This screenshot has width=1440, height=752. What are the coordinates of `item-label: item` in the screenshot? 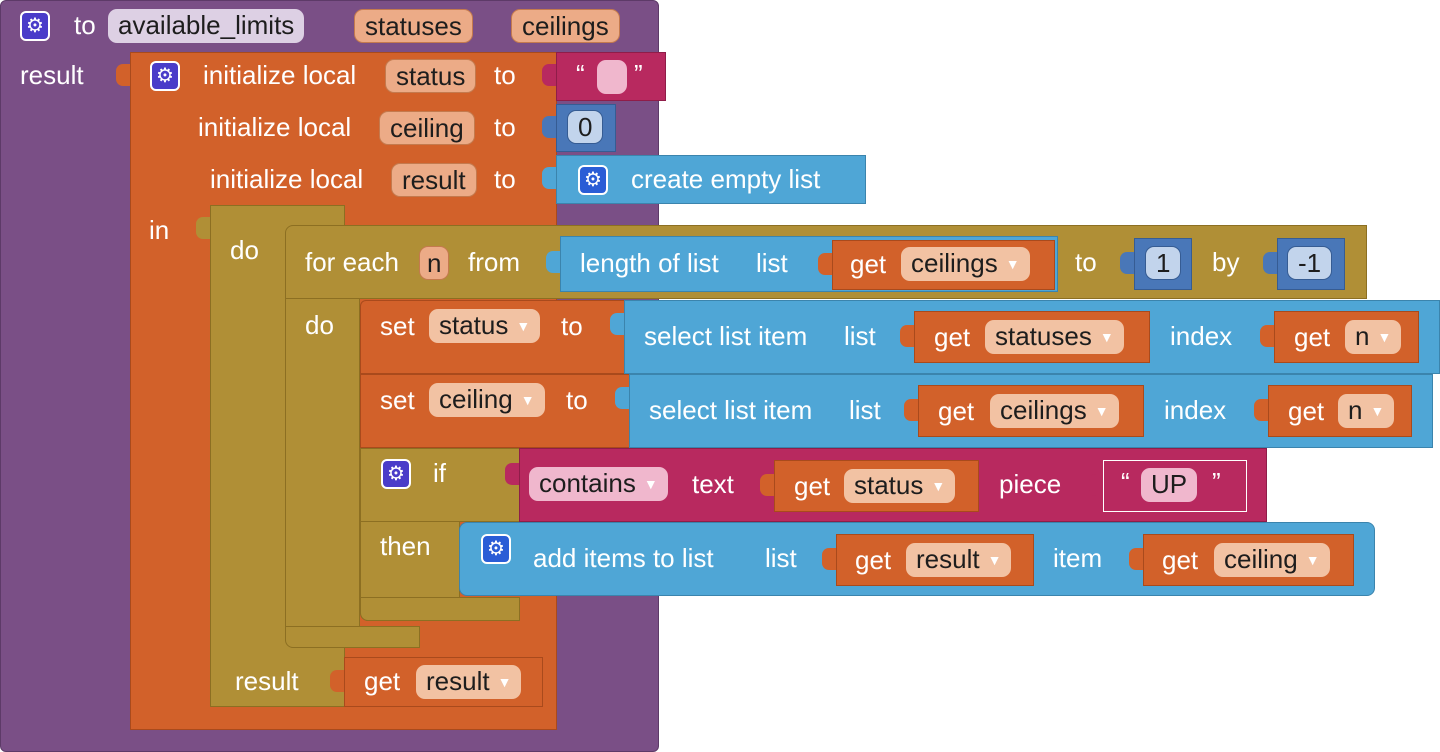 It's located at (1078, 558).